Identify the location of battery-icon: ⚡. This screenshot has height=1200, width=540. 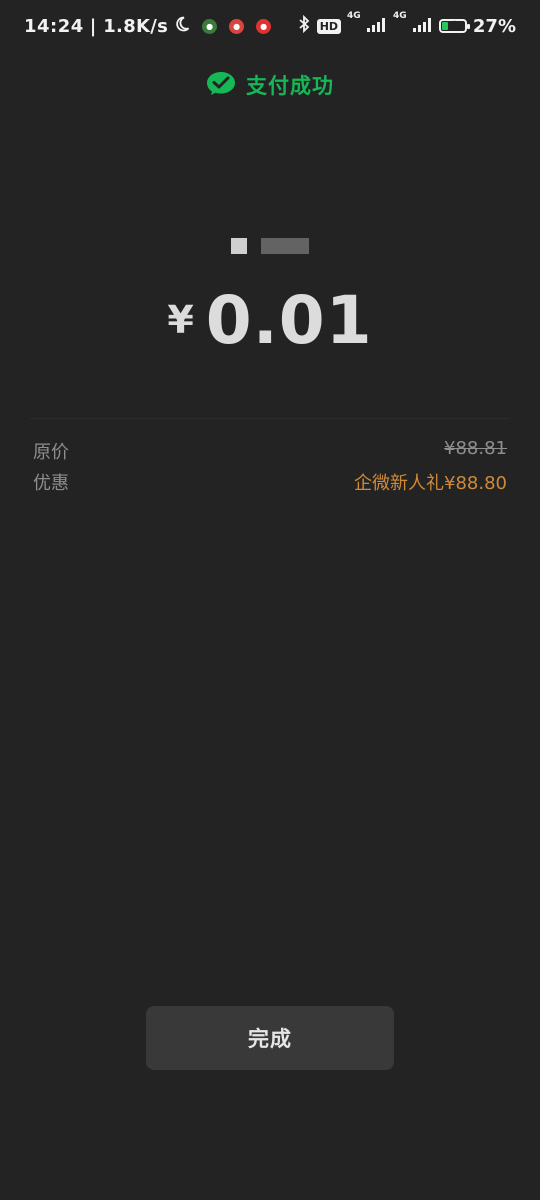
(454, 25).